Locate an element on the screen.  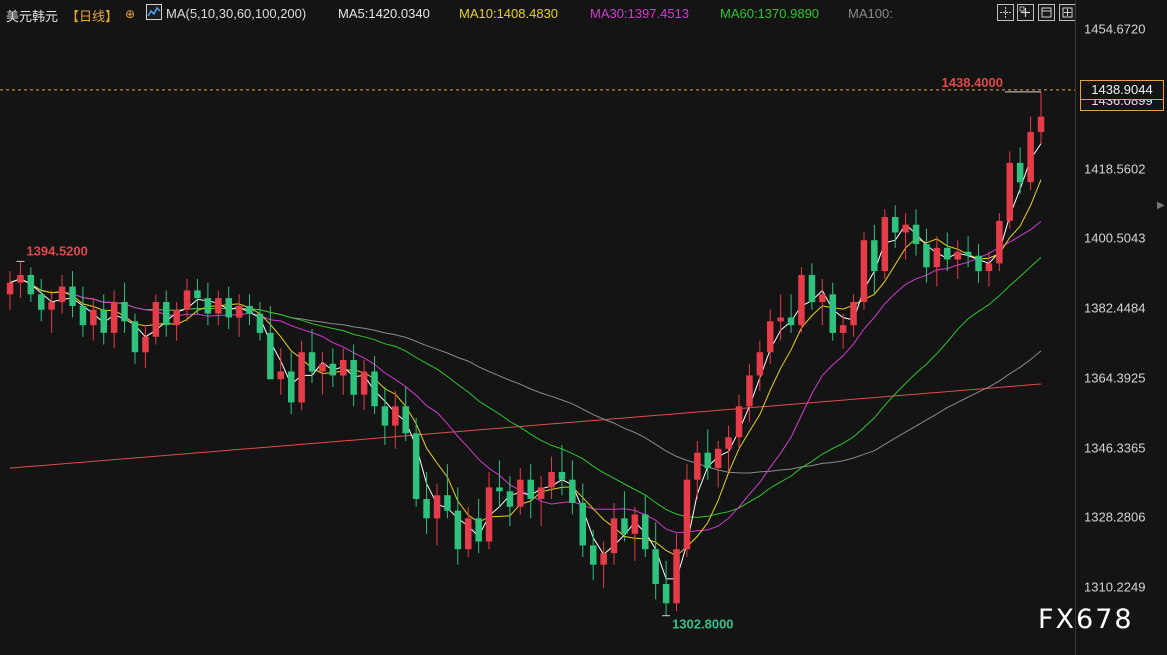
axis-scroll-arrow-icon: ▶ is located at coordinates (1161, 205).